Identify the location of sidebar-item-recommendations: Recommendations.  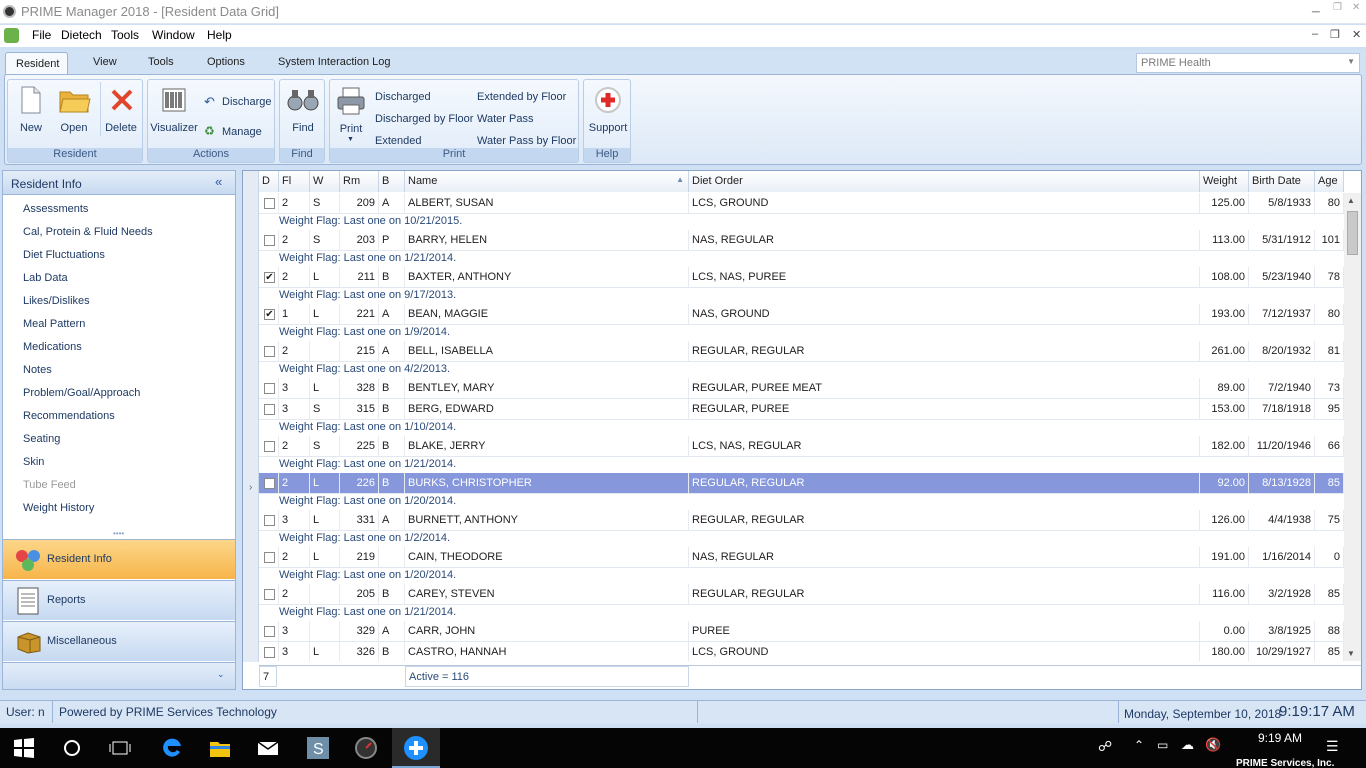
(69, 416).